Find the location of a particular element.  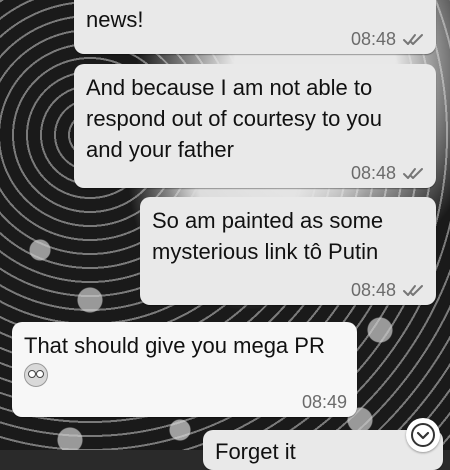

message-text: Forget it is located at coordinates (255, 451).